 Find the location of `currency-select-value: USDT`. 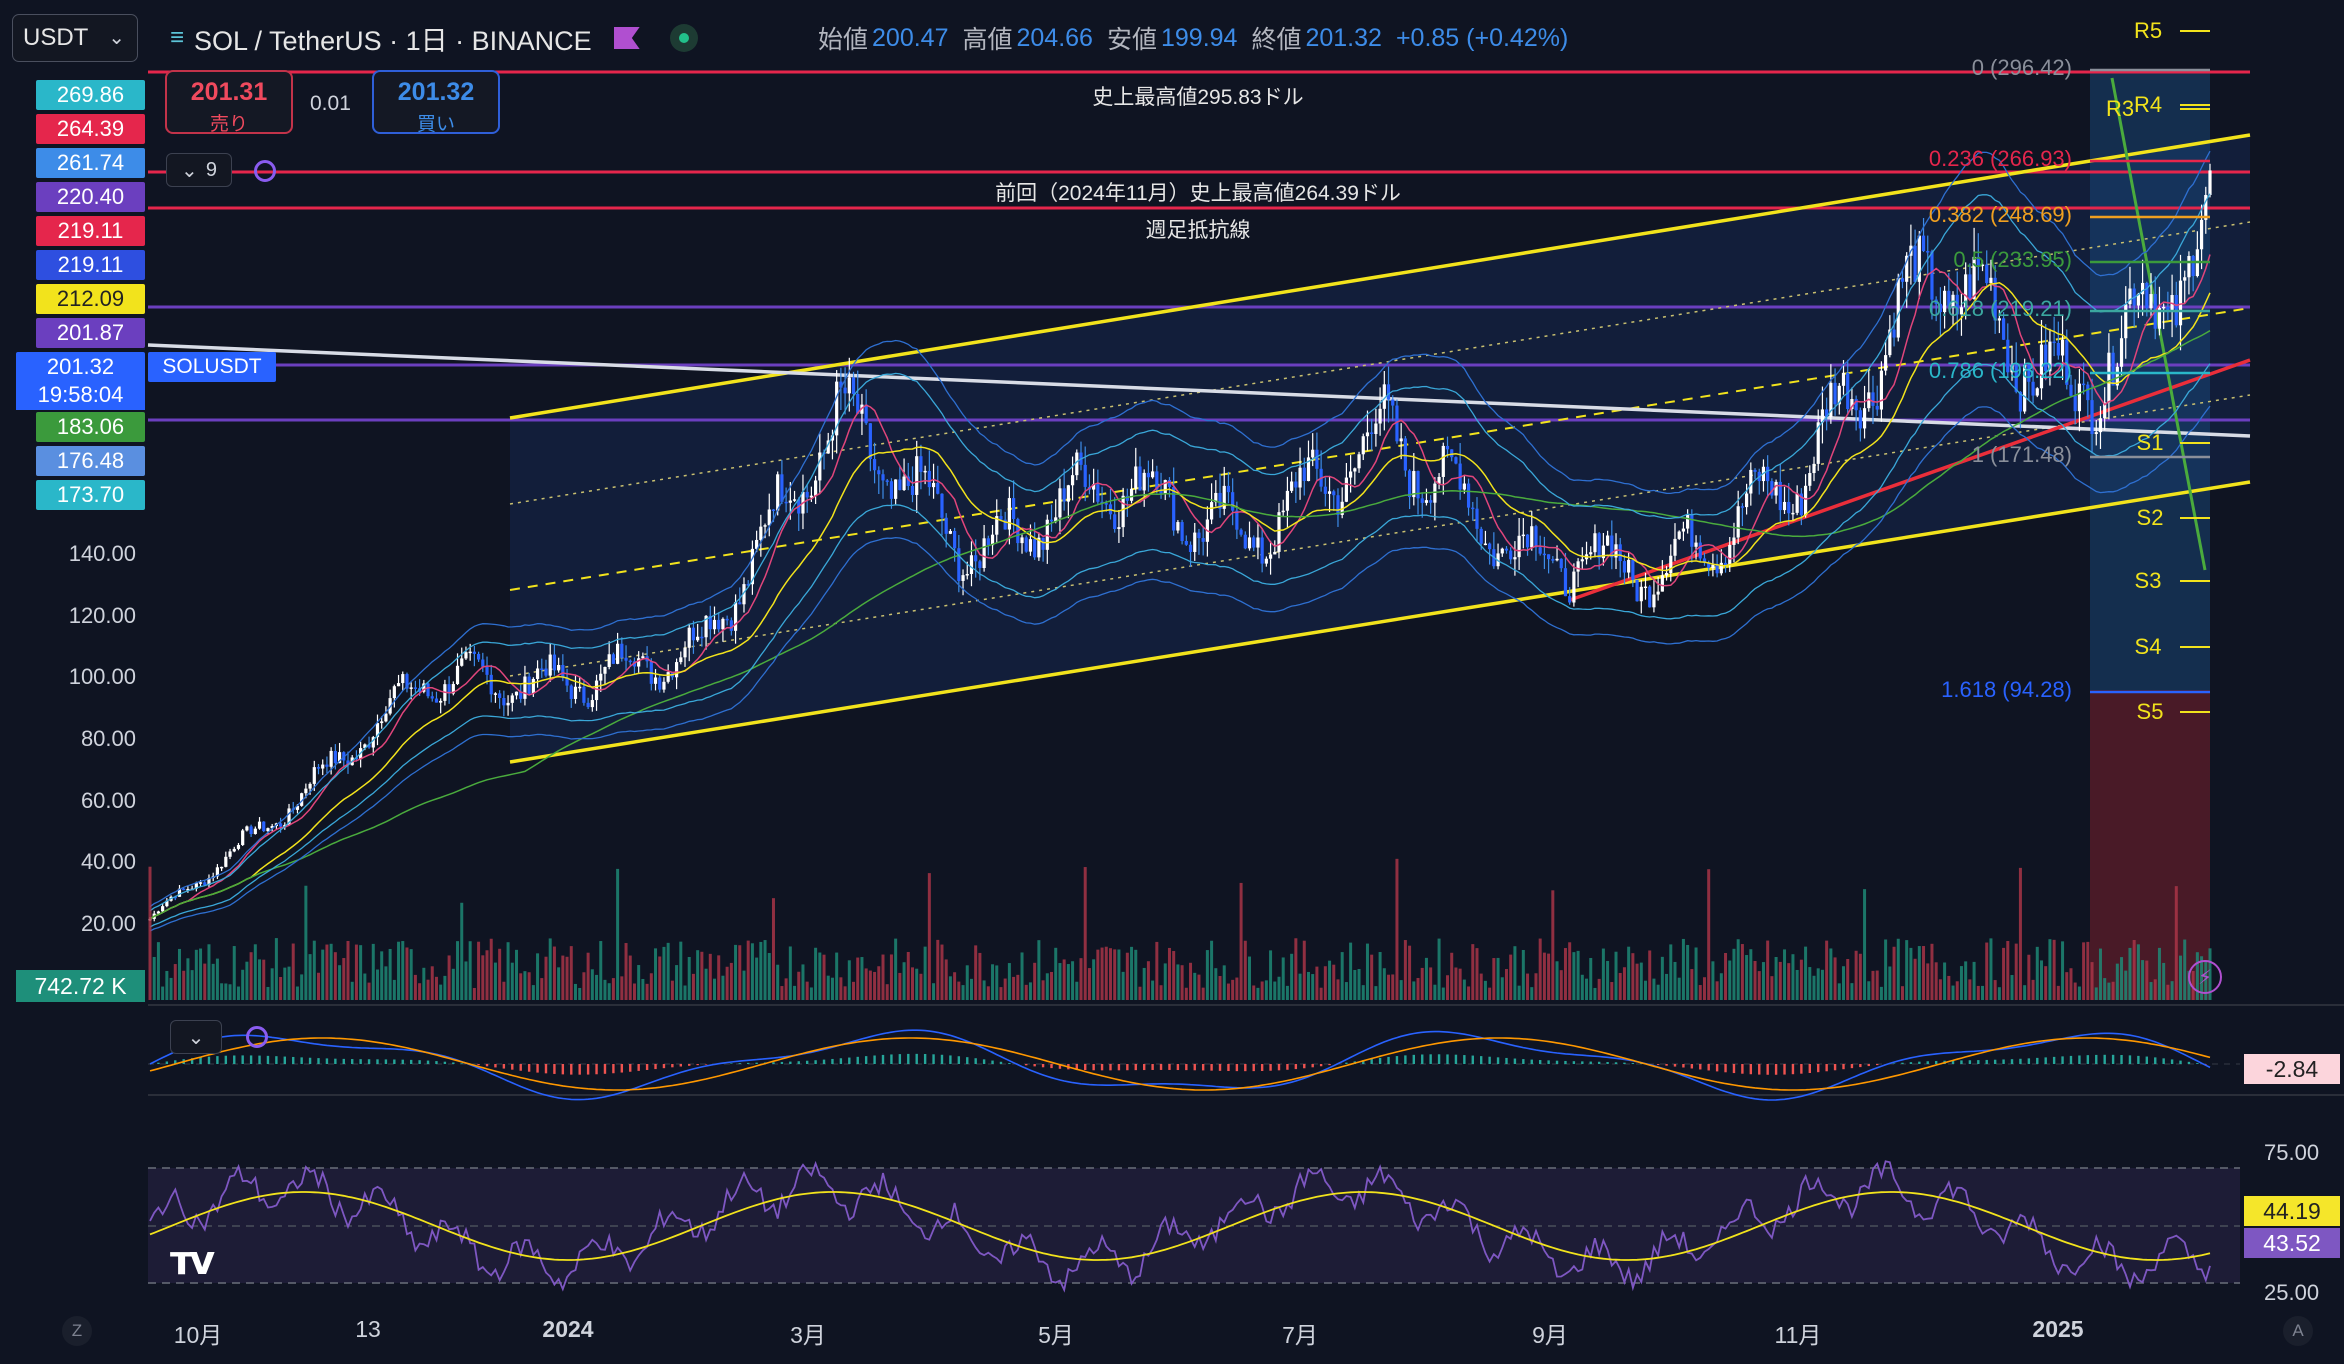

currency-select-value: USDT is located at coordinates (56, 37).